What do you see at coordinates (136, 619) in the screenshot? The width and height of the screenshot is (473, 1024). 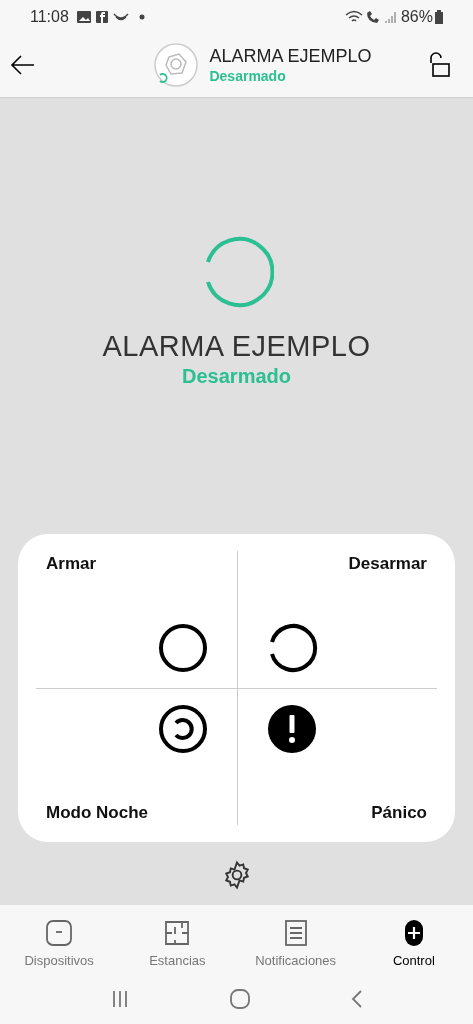 I see `mode-button: Armar` at bounding box center [136, 619].